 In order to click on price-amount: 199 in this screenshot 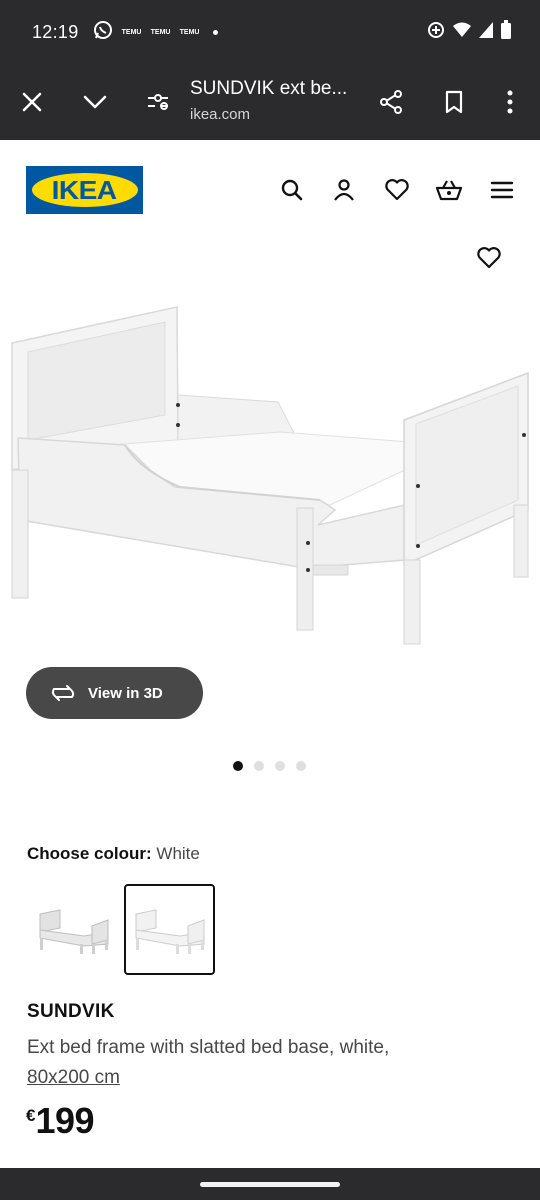, I will do `click(65, 1120)`.